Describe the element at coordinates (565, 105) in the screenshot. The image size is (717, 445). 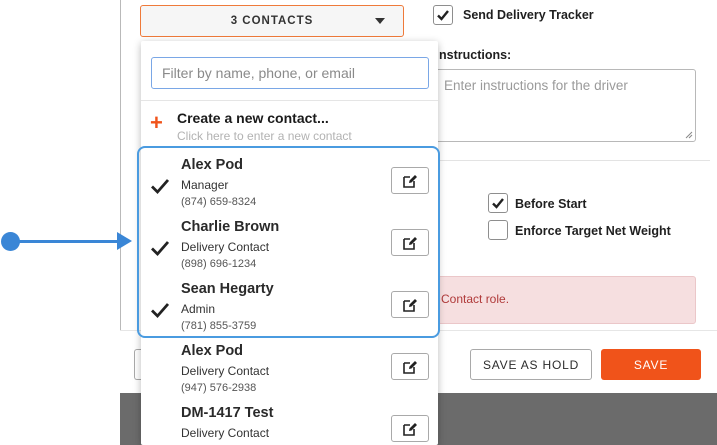
I see `instructions-textarea: Enter instructions for the driver` at that location.